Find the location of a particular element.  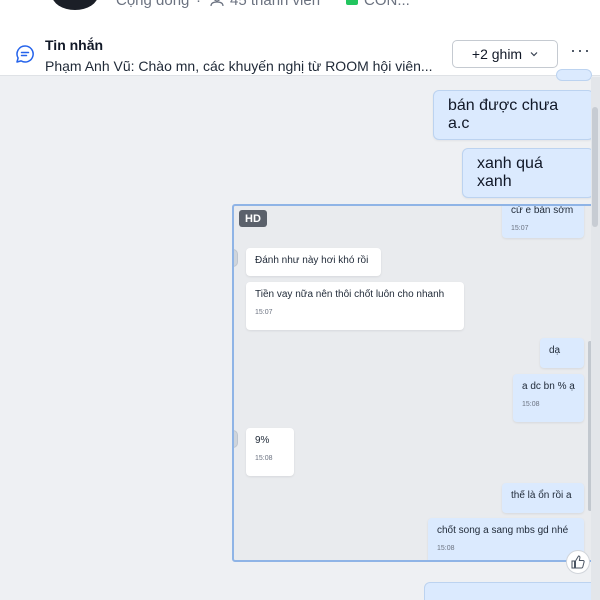

group-avatar is located at coordinates (75, 5).